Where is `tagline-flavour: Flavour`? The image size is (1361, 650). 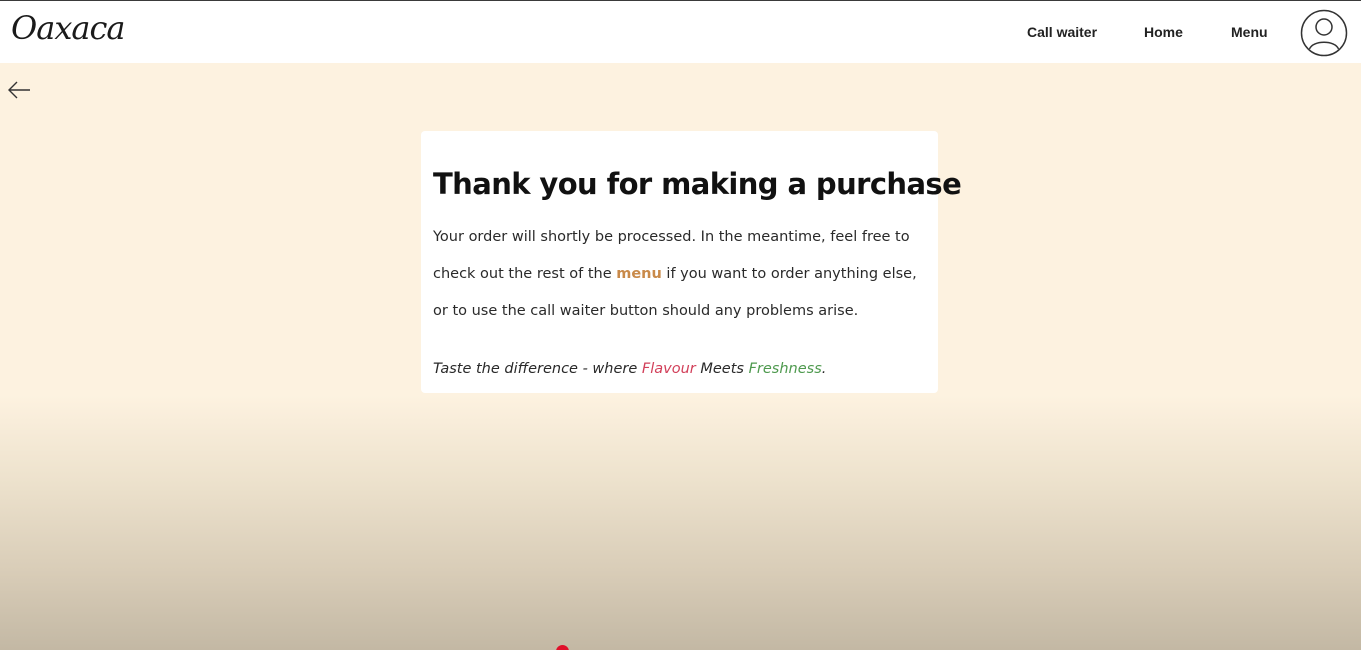
tagline-flavour: Flavour is located at coordinates (668, 369).